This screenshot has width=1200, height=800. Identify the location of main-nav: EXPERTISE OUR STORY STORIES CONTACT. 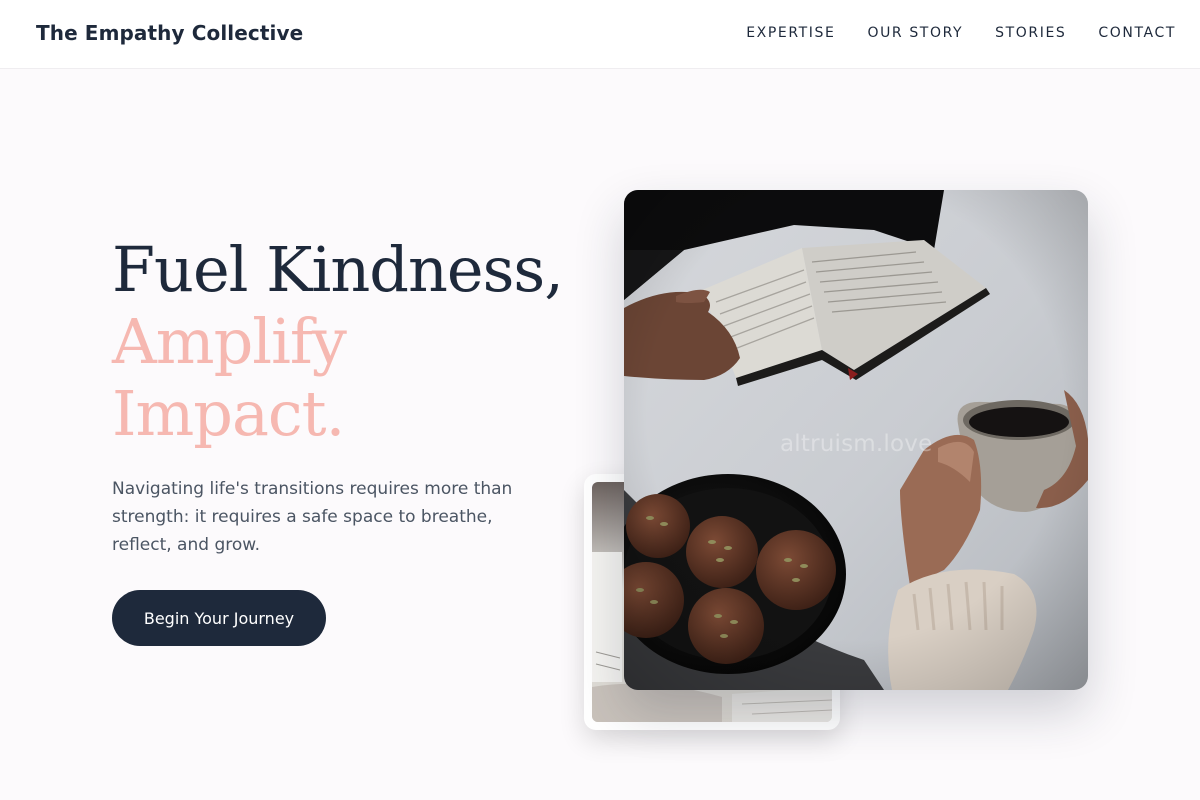
(961, 33).